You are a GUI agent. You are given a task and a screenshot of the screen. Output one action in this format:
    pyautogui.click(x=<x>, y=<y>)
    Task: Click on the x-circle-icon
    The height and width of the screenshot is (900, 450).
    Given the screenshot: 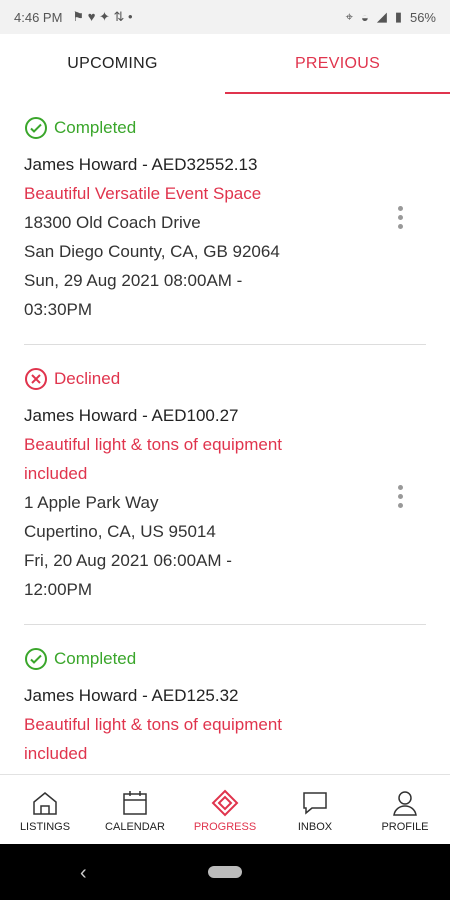 What is the action you would take?
    pyautogui.click(x=36, y=379)
    